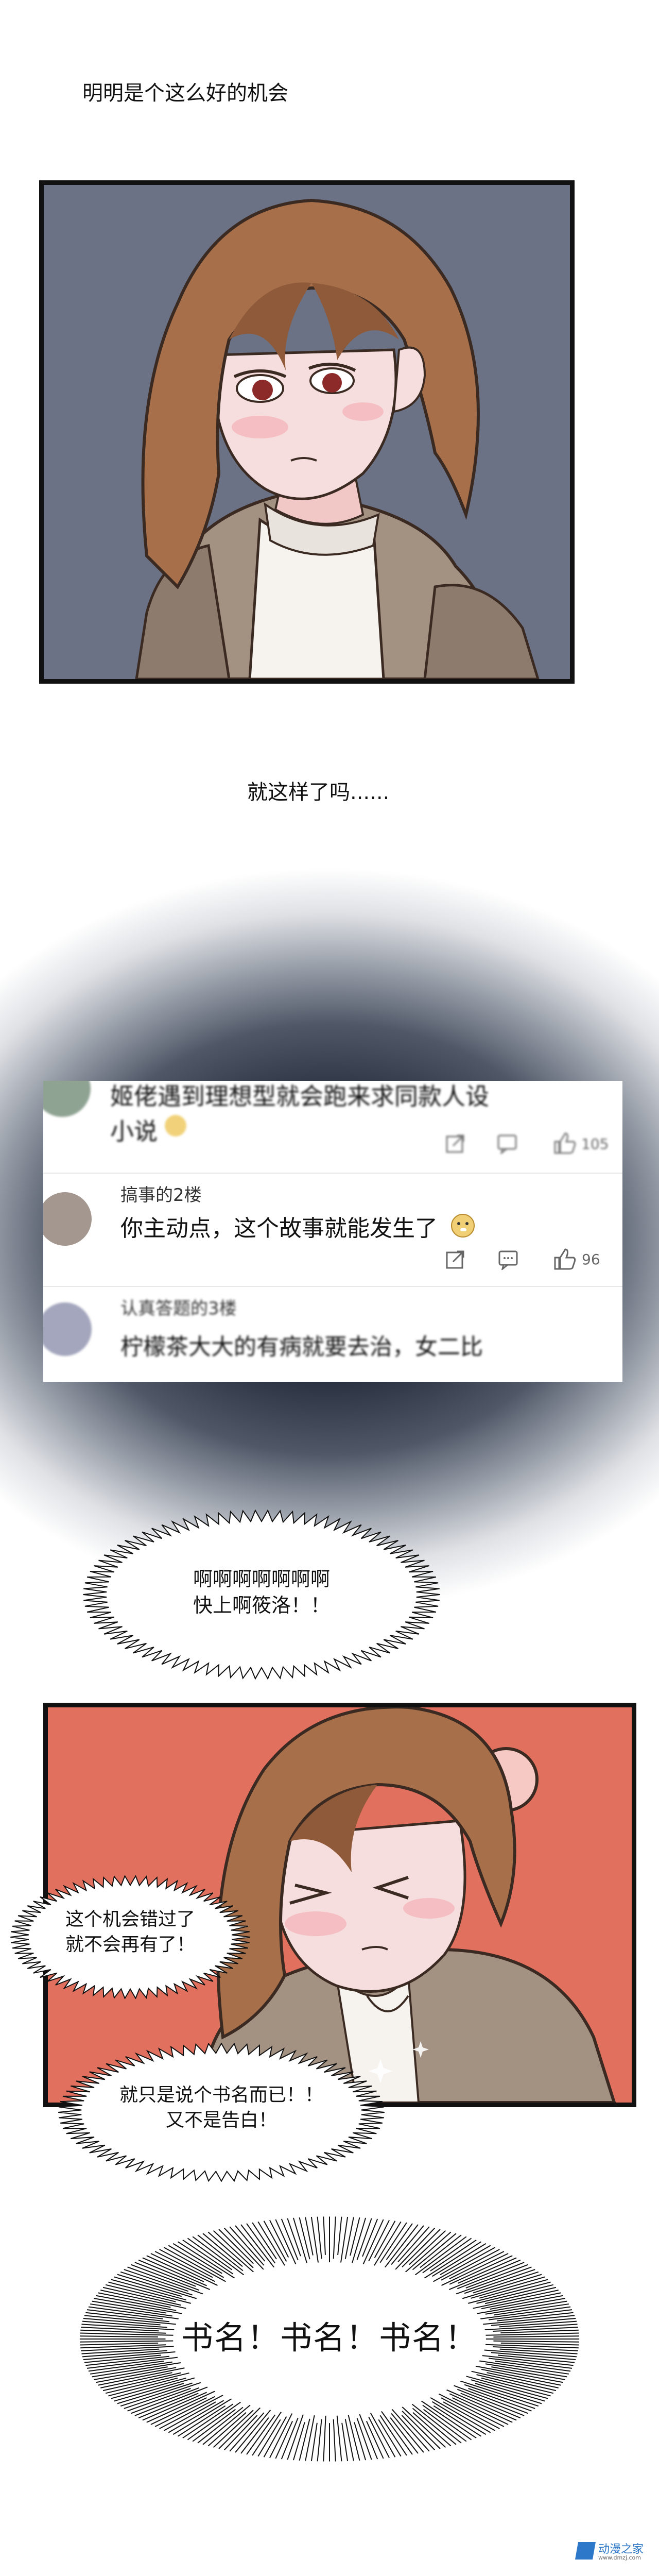 The height and width of the screenshot is (2576, 659). I want to click on comment-username: 认真答题的3楼, so click(178, 1308).